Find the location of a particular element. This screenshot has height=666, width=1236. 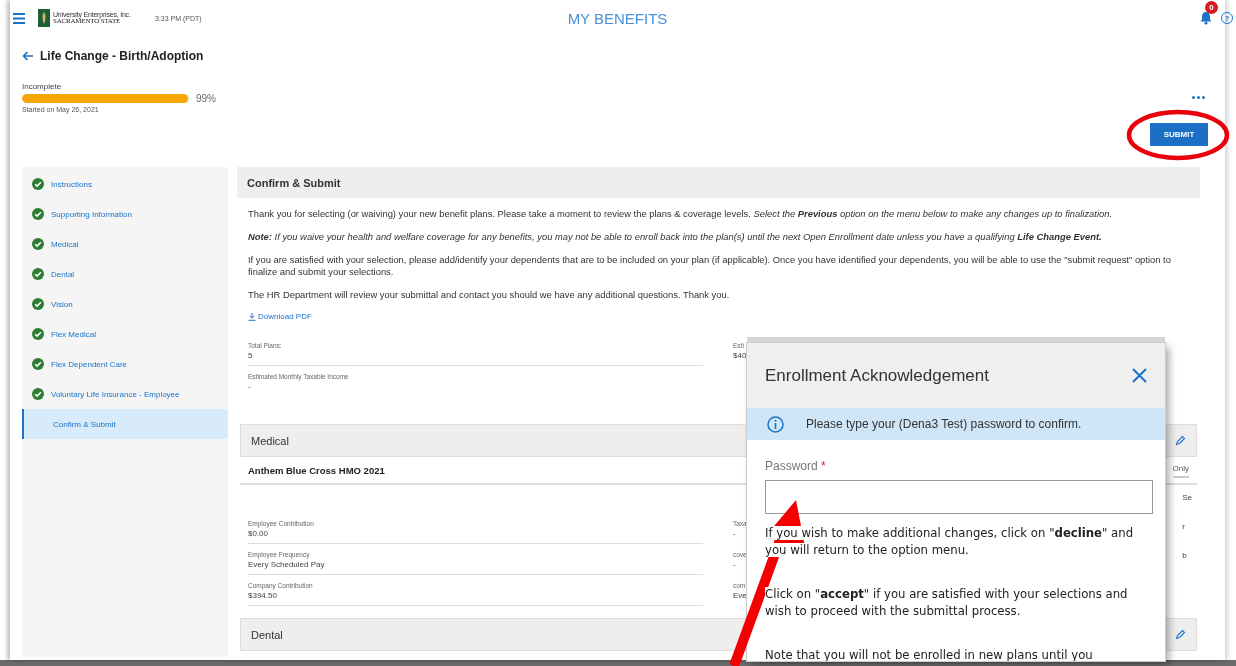

field-text: Se is located at coordinates (1187, 497).